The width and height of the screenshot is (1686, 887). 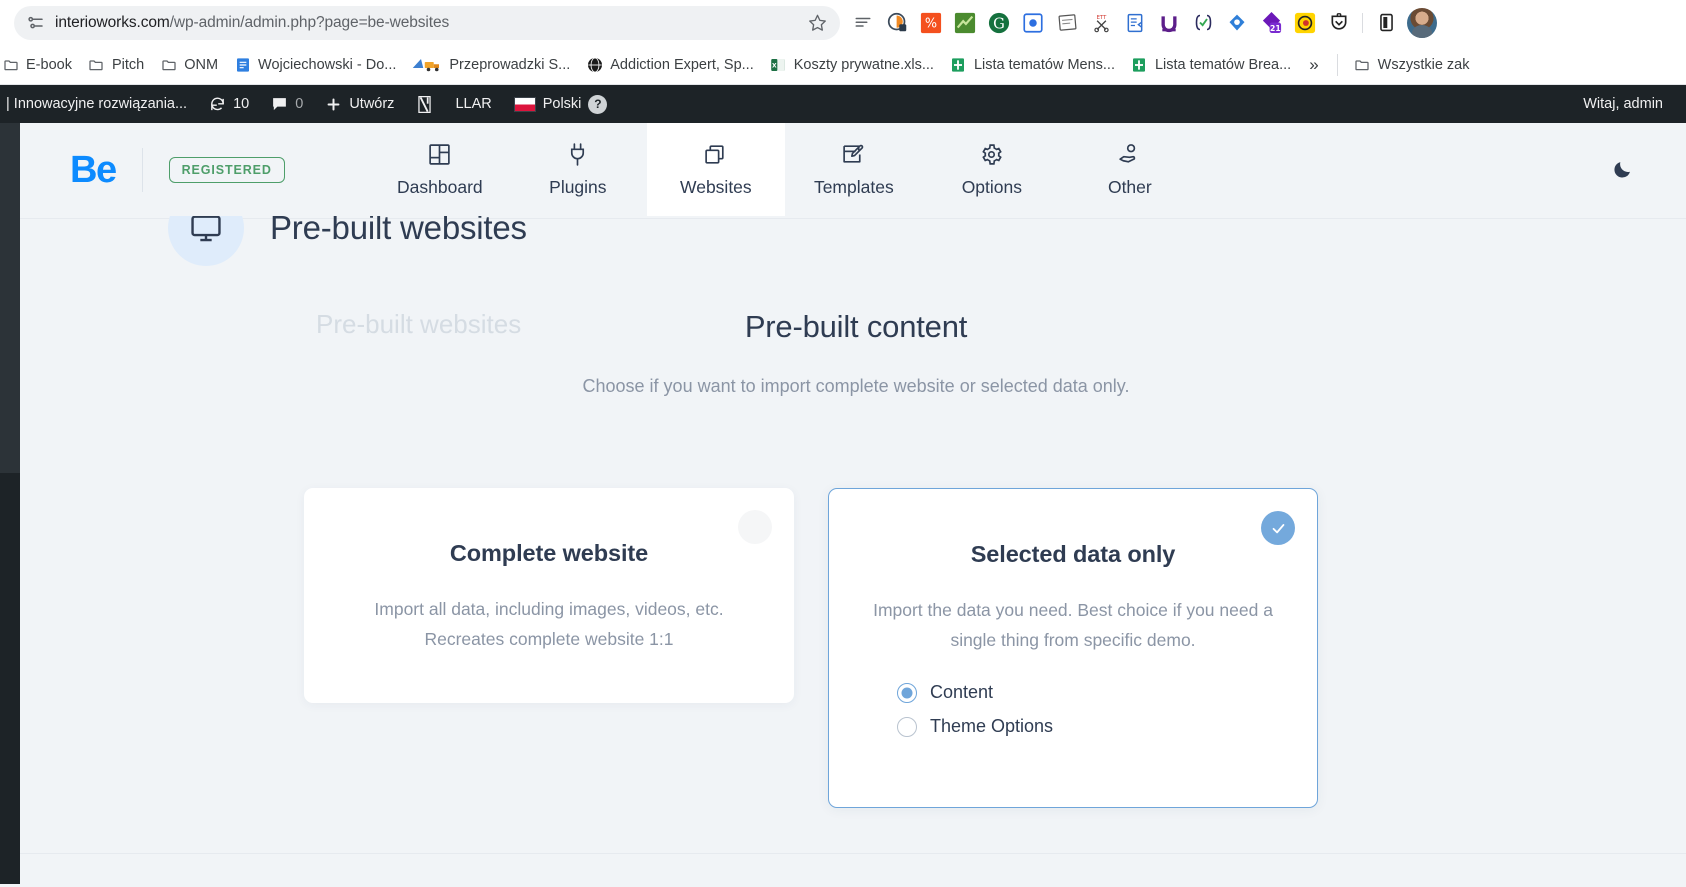 I want to click on green-chart-icon, so click(x=965, y=23).